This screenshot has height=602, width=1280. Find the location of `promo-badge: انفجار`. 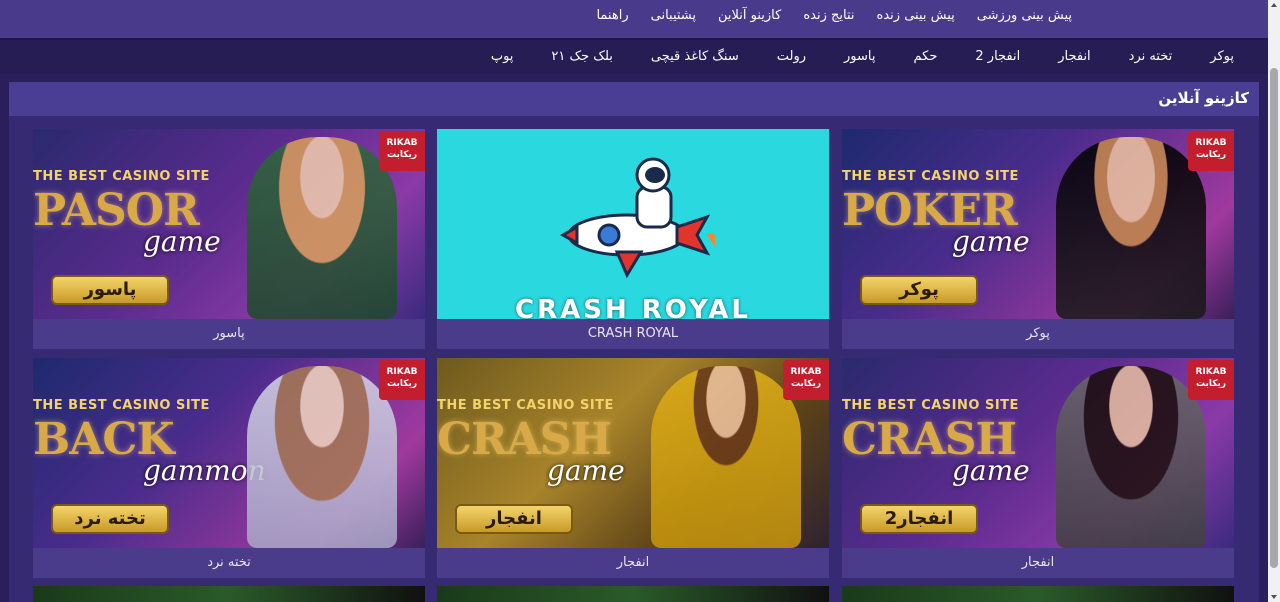

promo-badge: انفجار is located at coordinates (514, 519).